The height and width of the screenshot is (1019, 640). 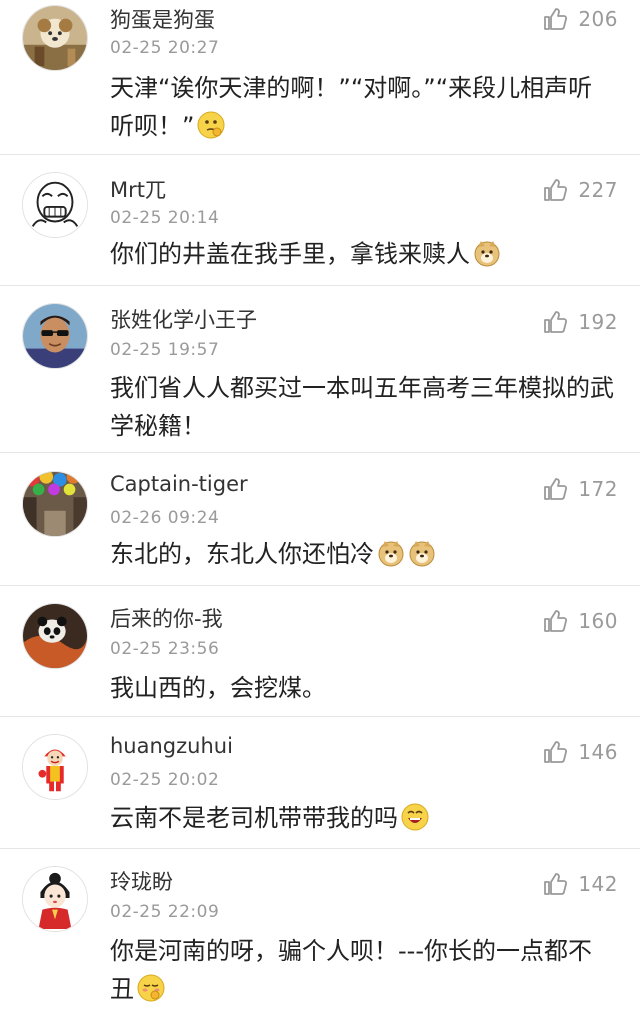 What do you see at coordinates (598, 489) in the screenshot?
I see `like-count: 172` at bounding box center [598, 489].